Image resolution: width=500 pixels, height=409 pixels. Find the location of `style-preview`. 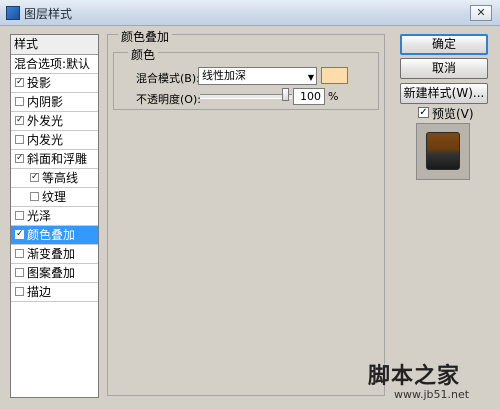

style-preview is located at coordinates (443, 151).